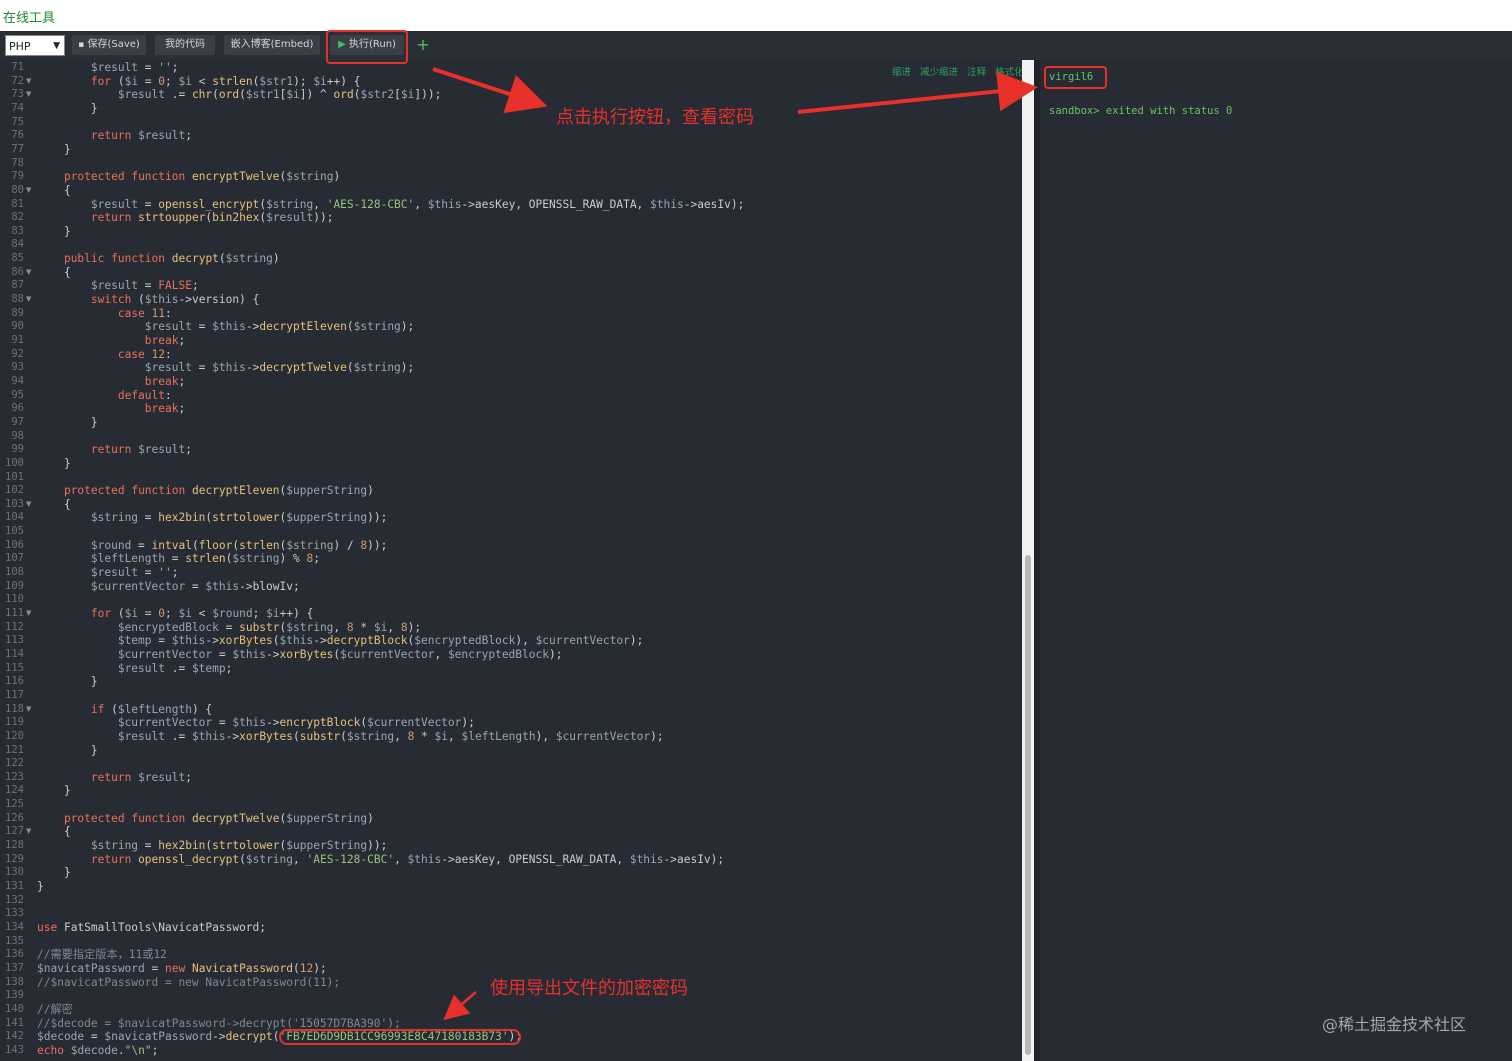 Image resolution: width=1512 pixels, height=1061 pixels. What do you see at coordinates (460, 1006) in the screenshot?
I see `arrow-to-encrypted-string` at bounding box center [460, 1006].